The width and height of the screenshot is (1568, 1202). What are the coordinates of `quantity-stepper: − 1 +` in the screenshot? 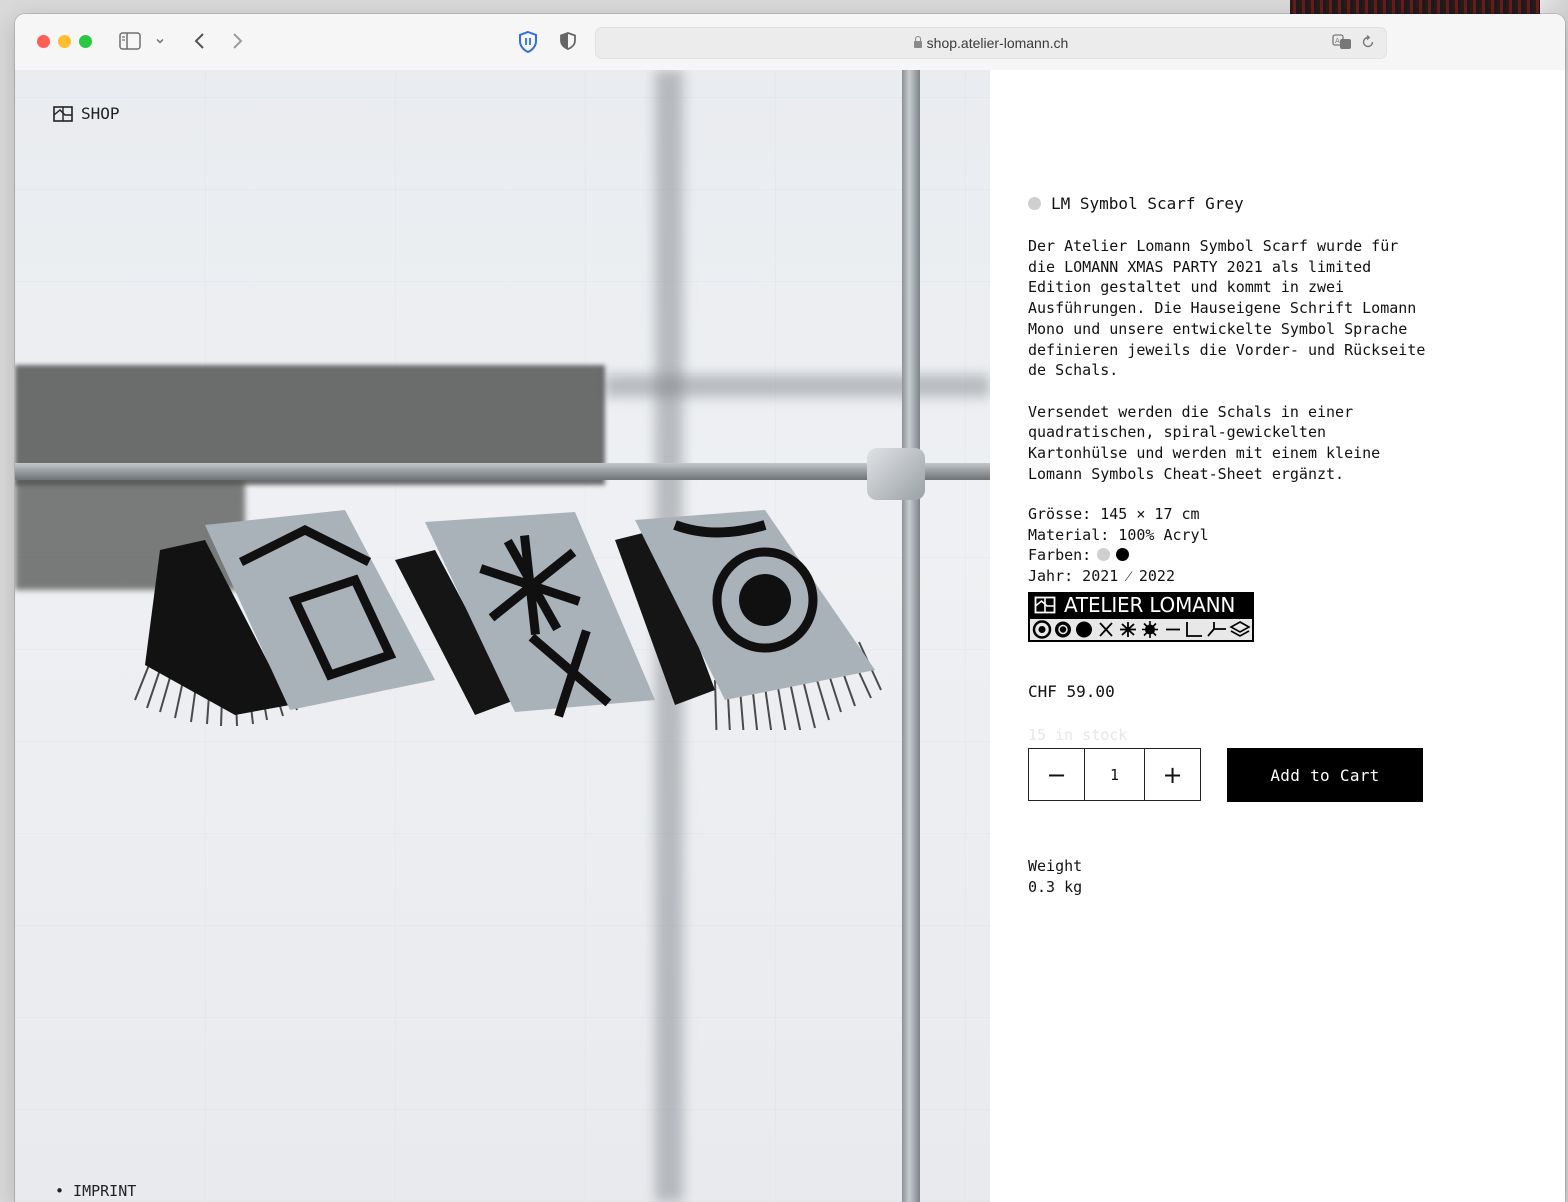 It's located at (1114, 774).